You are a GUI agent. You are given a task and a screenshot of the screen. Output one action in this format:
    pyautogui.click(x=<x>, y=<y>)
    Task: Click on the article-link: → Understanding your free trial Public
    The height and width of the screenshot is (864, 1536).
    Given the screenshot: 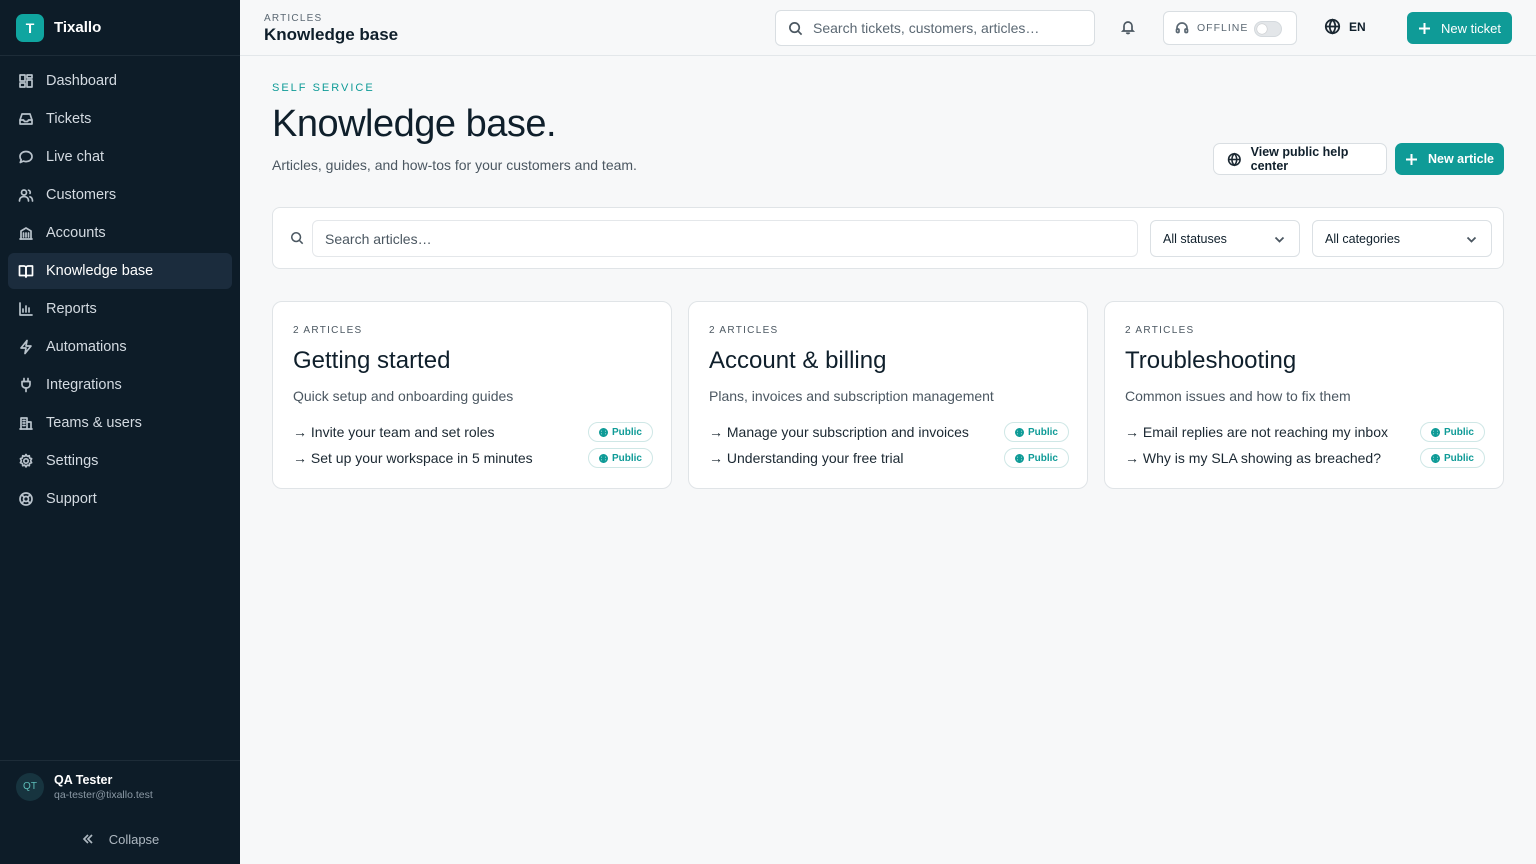 What is the action you would take?
    pyautogui.click(x=889, y=458)
    